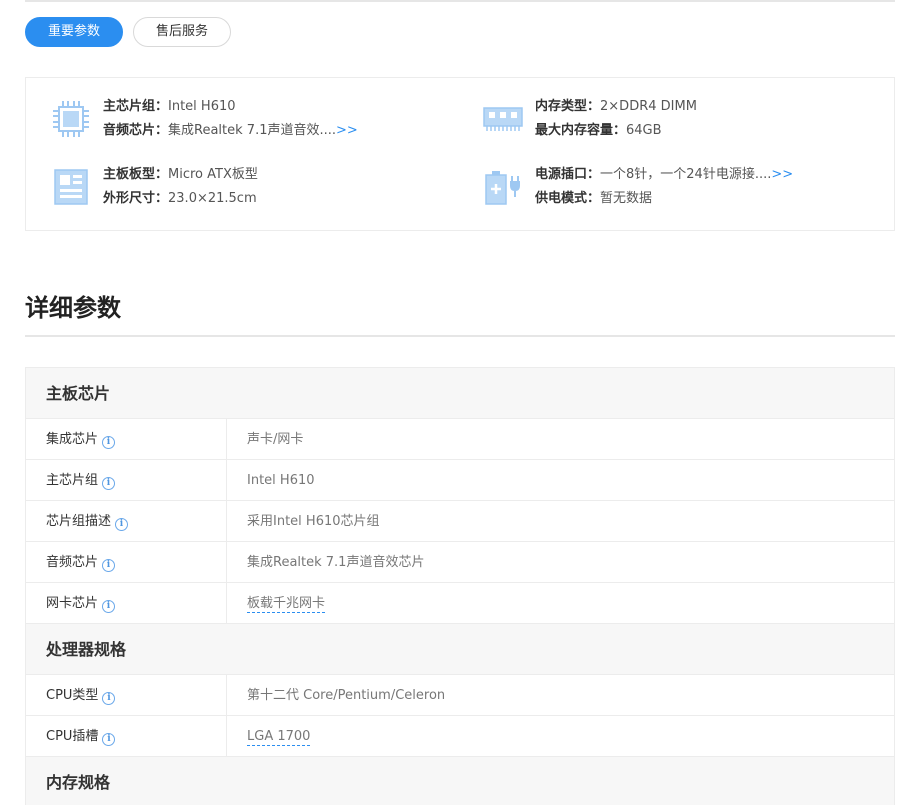 The image size is (909, 805). I want to click on key-param-power: 电源插口：一个8针，一个24针电源接....>> 供电模式：暂无数据, so click(638, 187).